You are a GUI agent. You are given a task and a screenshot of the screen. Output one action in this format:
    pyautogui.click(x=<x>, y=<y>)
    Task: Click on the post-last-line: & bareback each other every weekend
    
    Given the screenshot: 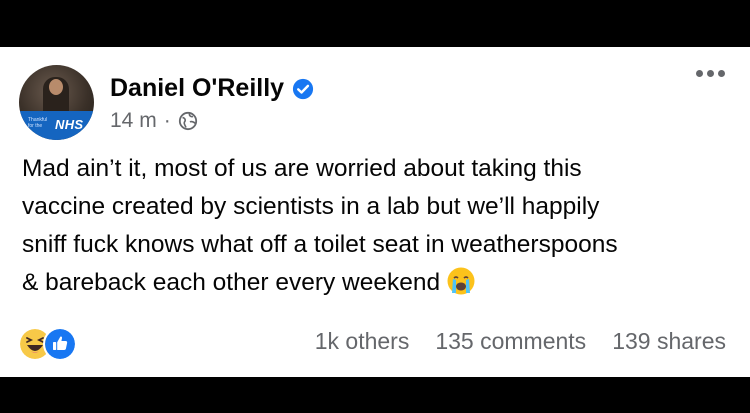 What is the action you would take?
    pyautogui.click(x=382, y=283)
    